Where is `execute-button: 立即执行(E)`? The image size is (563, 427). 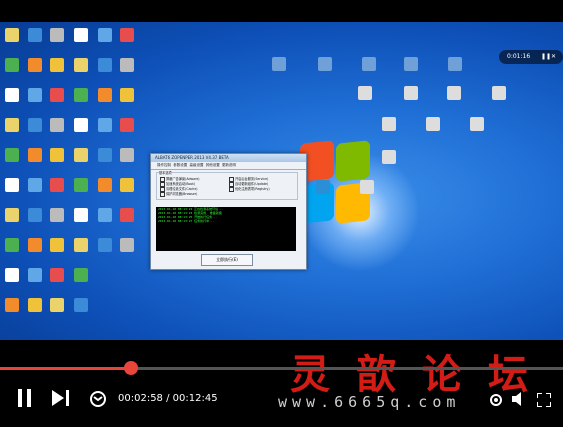 execute-button: 立即执行(E) is located at coordinates (227, 260).